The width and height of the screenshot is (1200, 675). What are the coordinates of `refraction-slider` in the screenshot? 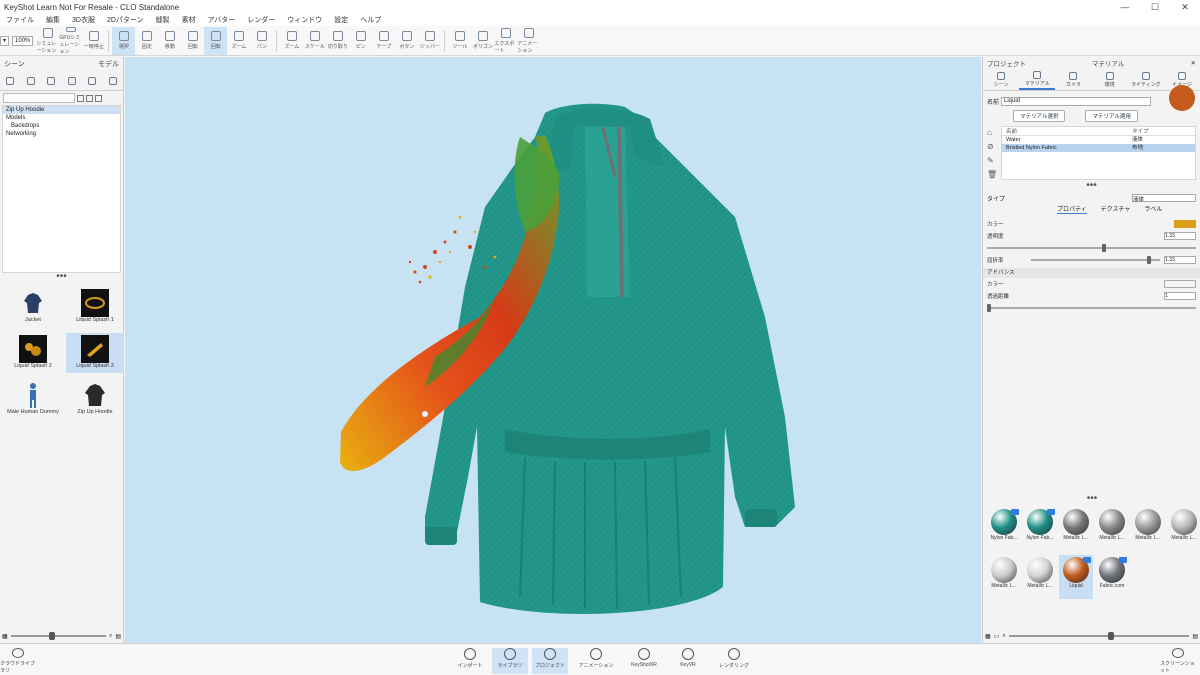 It's located at (1095, 260).